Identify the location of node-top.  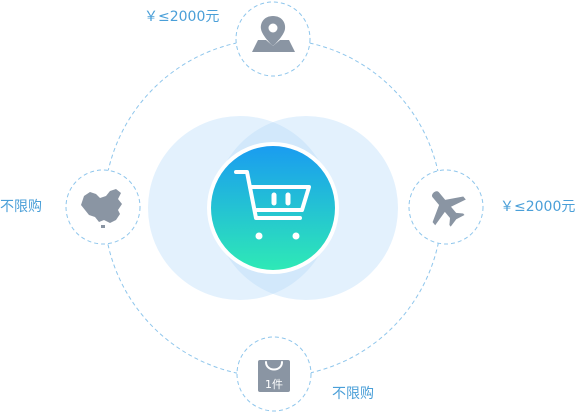
(273, 39).